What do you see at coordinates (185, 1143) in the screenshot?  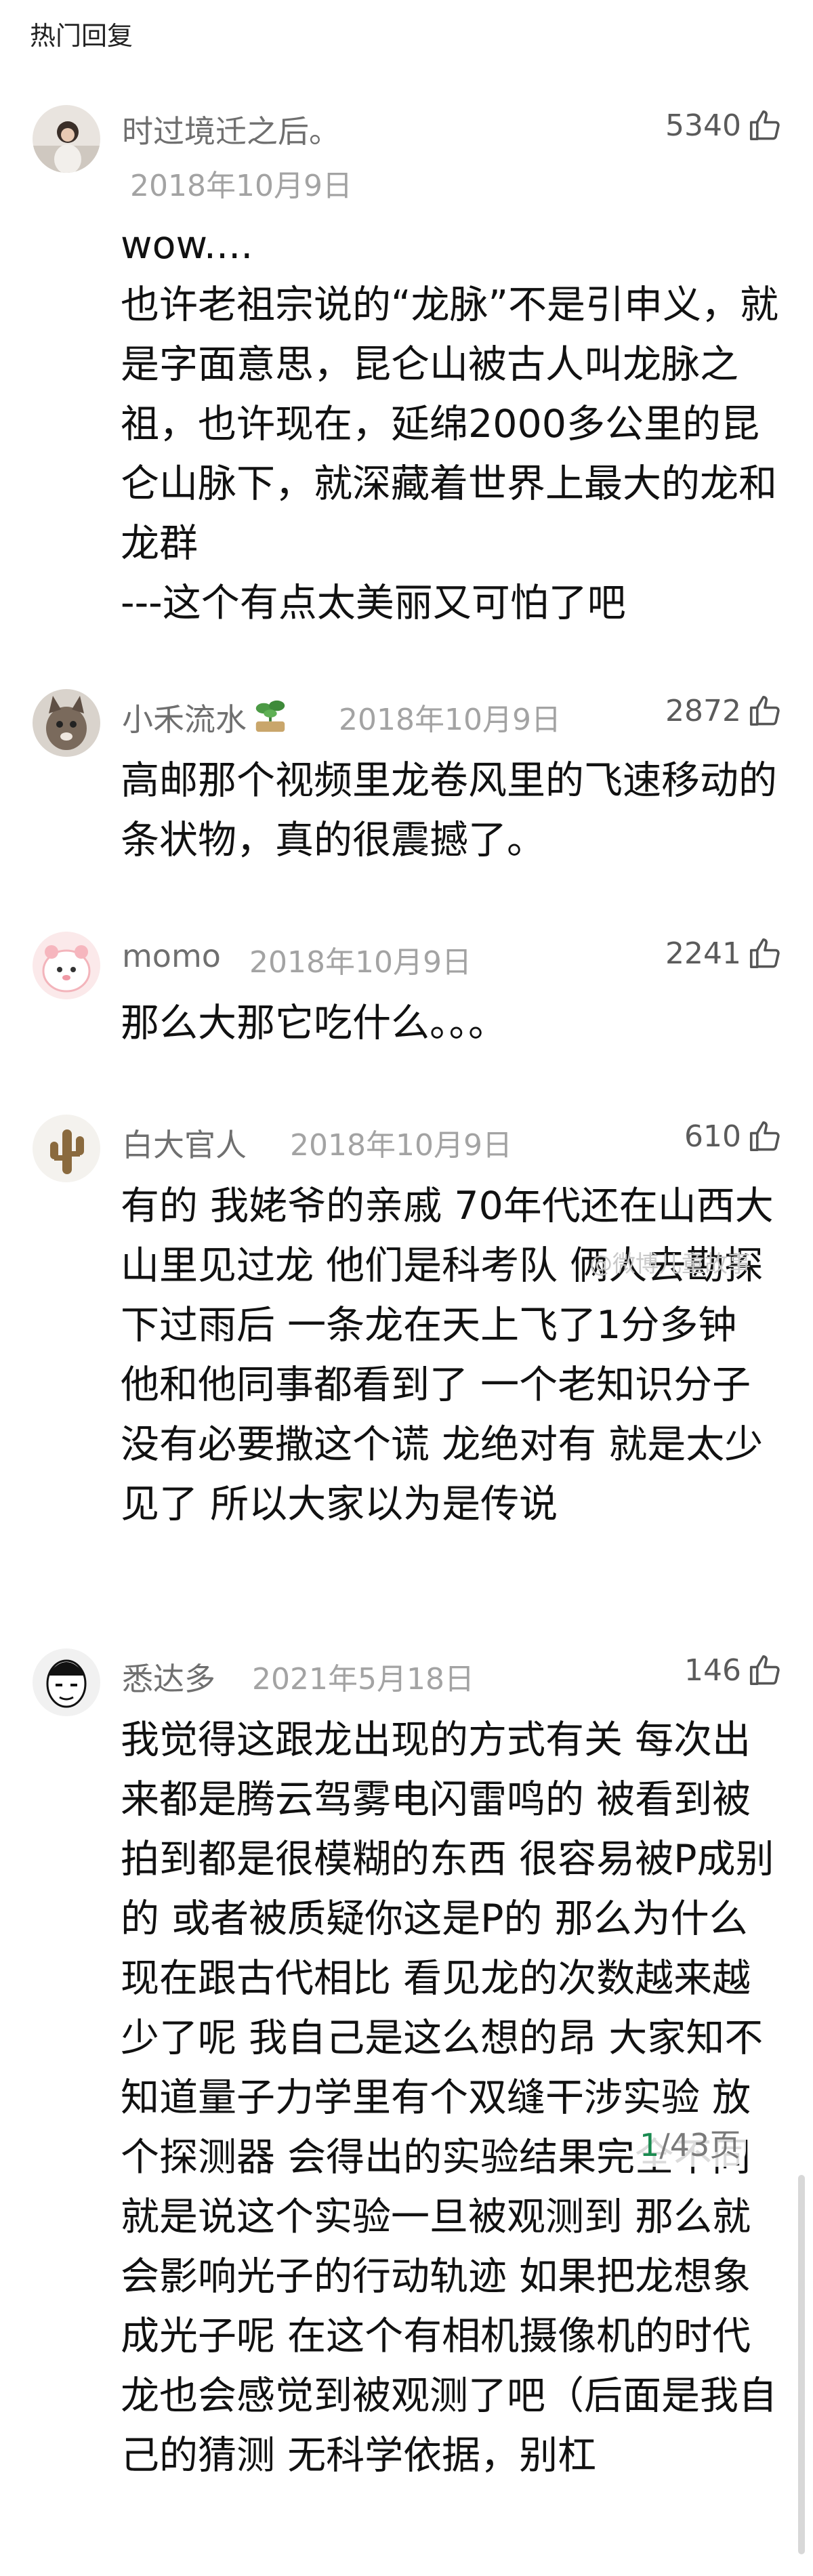 I see `username: 白大官人` at bounding box center [185, 1143].